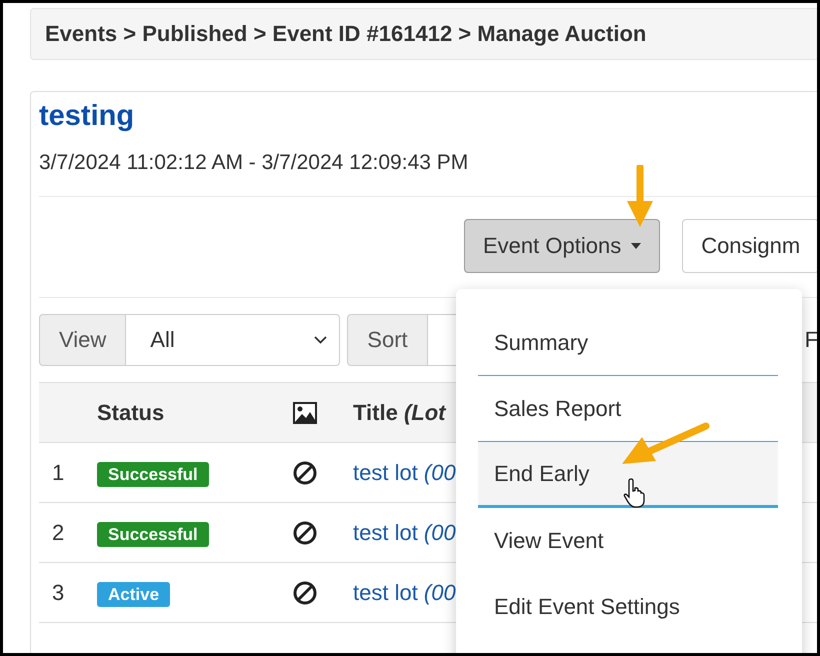  Describe the element at coordinates (810, 340) in the screenshot. I see `filter-label: F` at that location.